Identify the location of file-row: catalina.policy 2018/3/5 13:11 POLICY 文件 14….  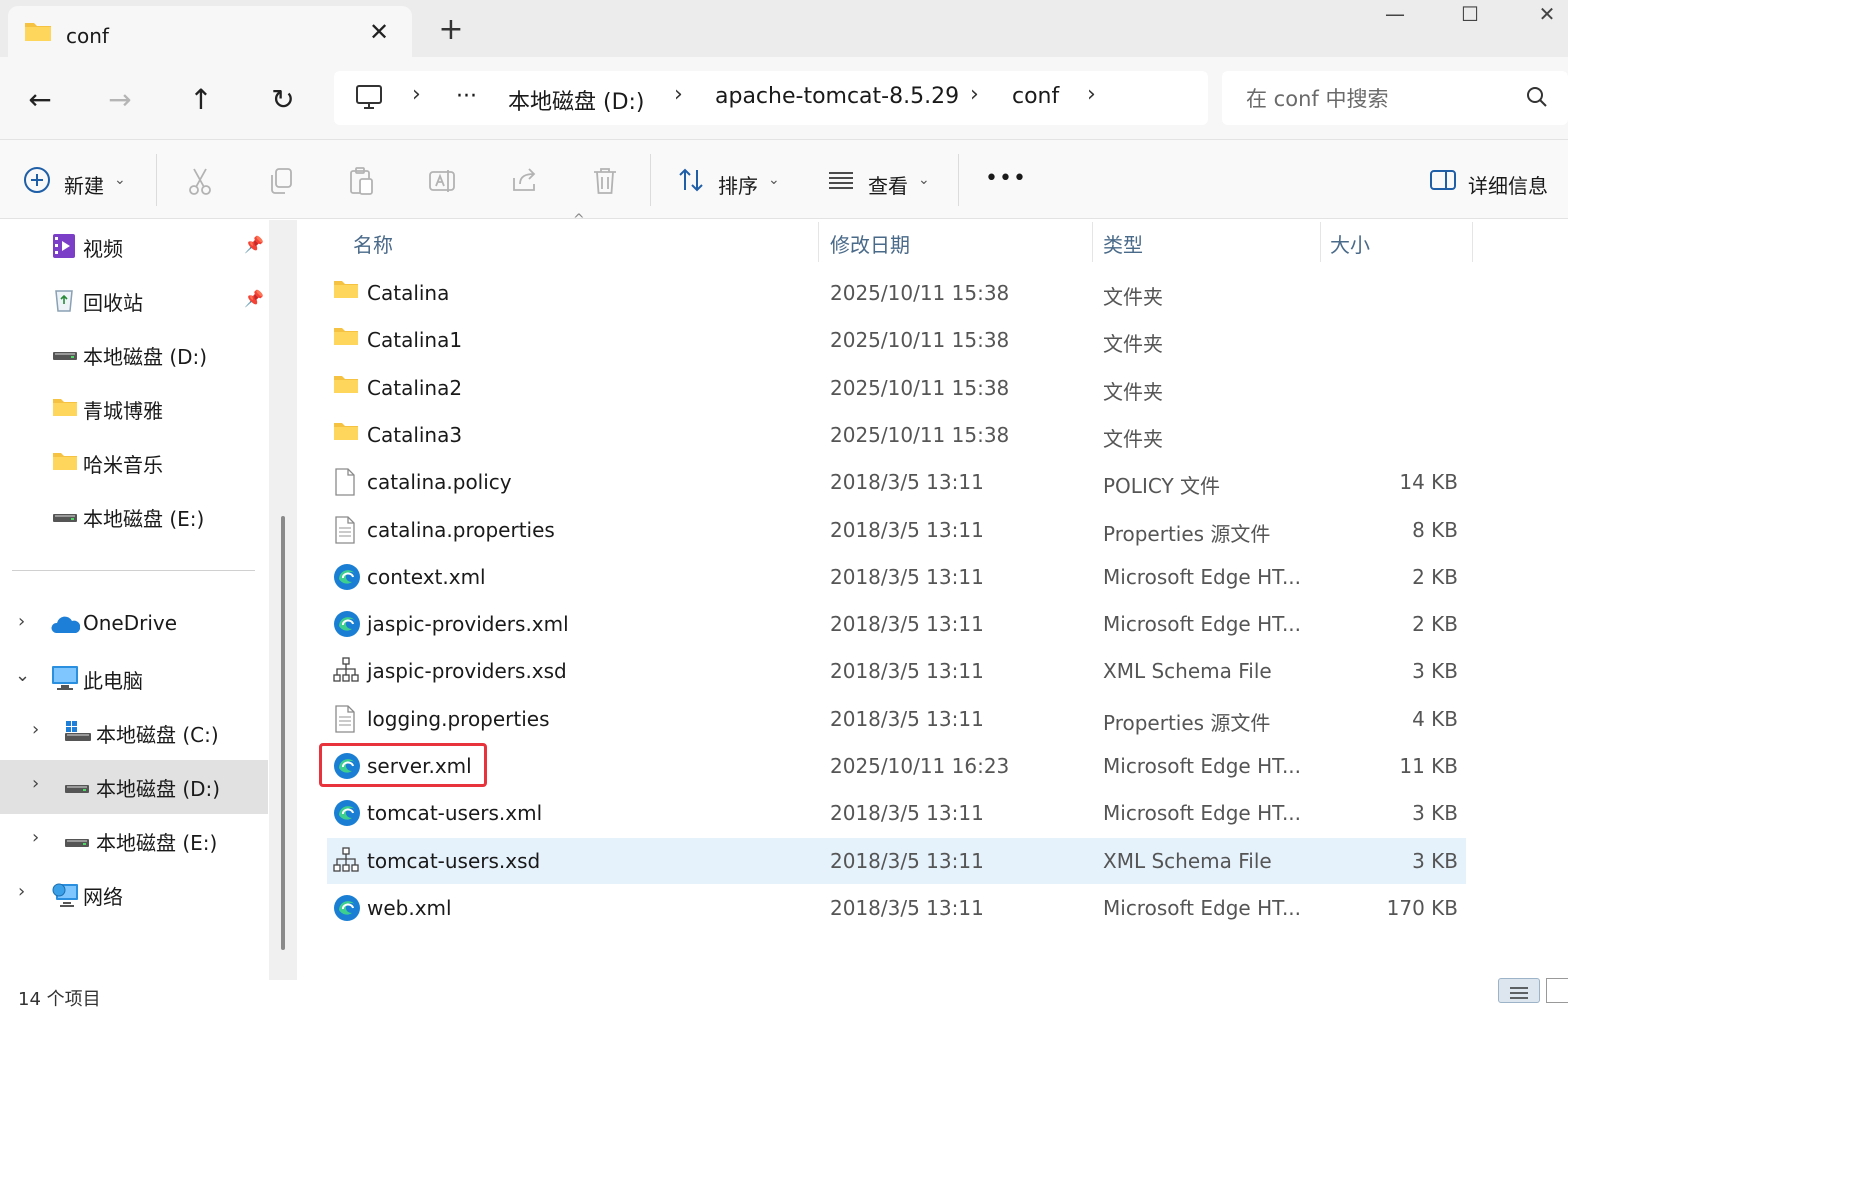
(896, 482).